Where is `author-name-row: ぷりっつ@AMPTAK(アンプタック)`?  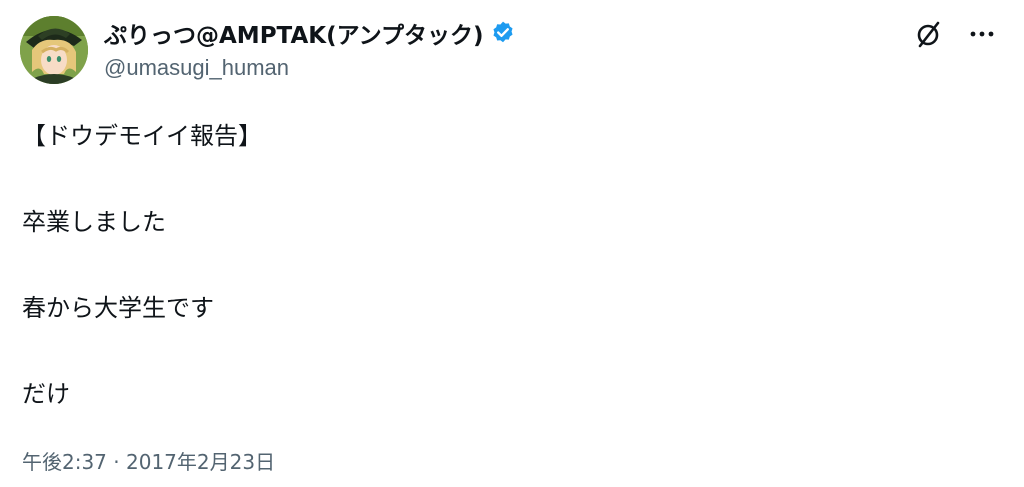
author-name-row: ぷりっつ@AMPTAK(アンプタック) is located at coordinates (310, 33).